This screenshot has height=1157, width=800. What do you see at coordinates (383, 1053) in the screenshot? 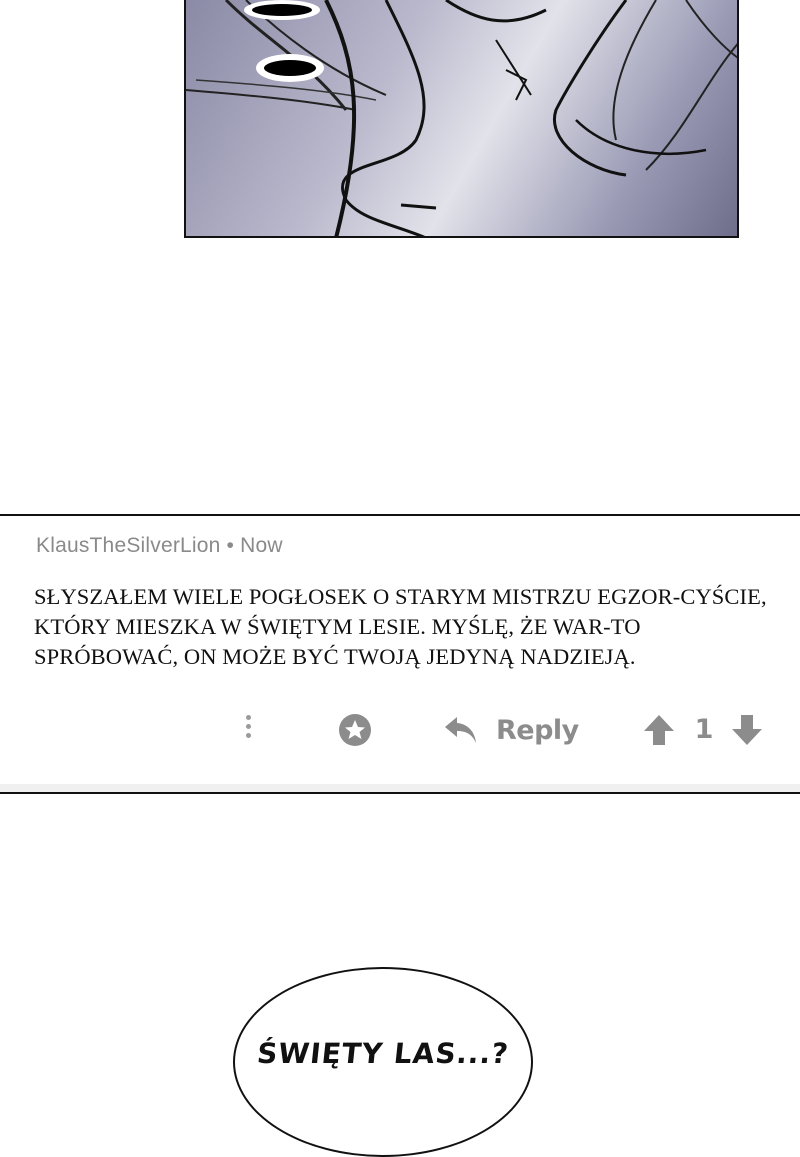
I see `speech-bubble-text: ŚWIĘTY LAS...?` at bounding box center [383, 1053].